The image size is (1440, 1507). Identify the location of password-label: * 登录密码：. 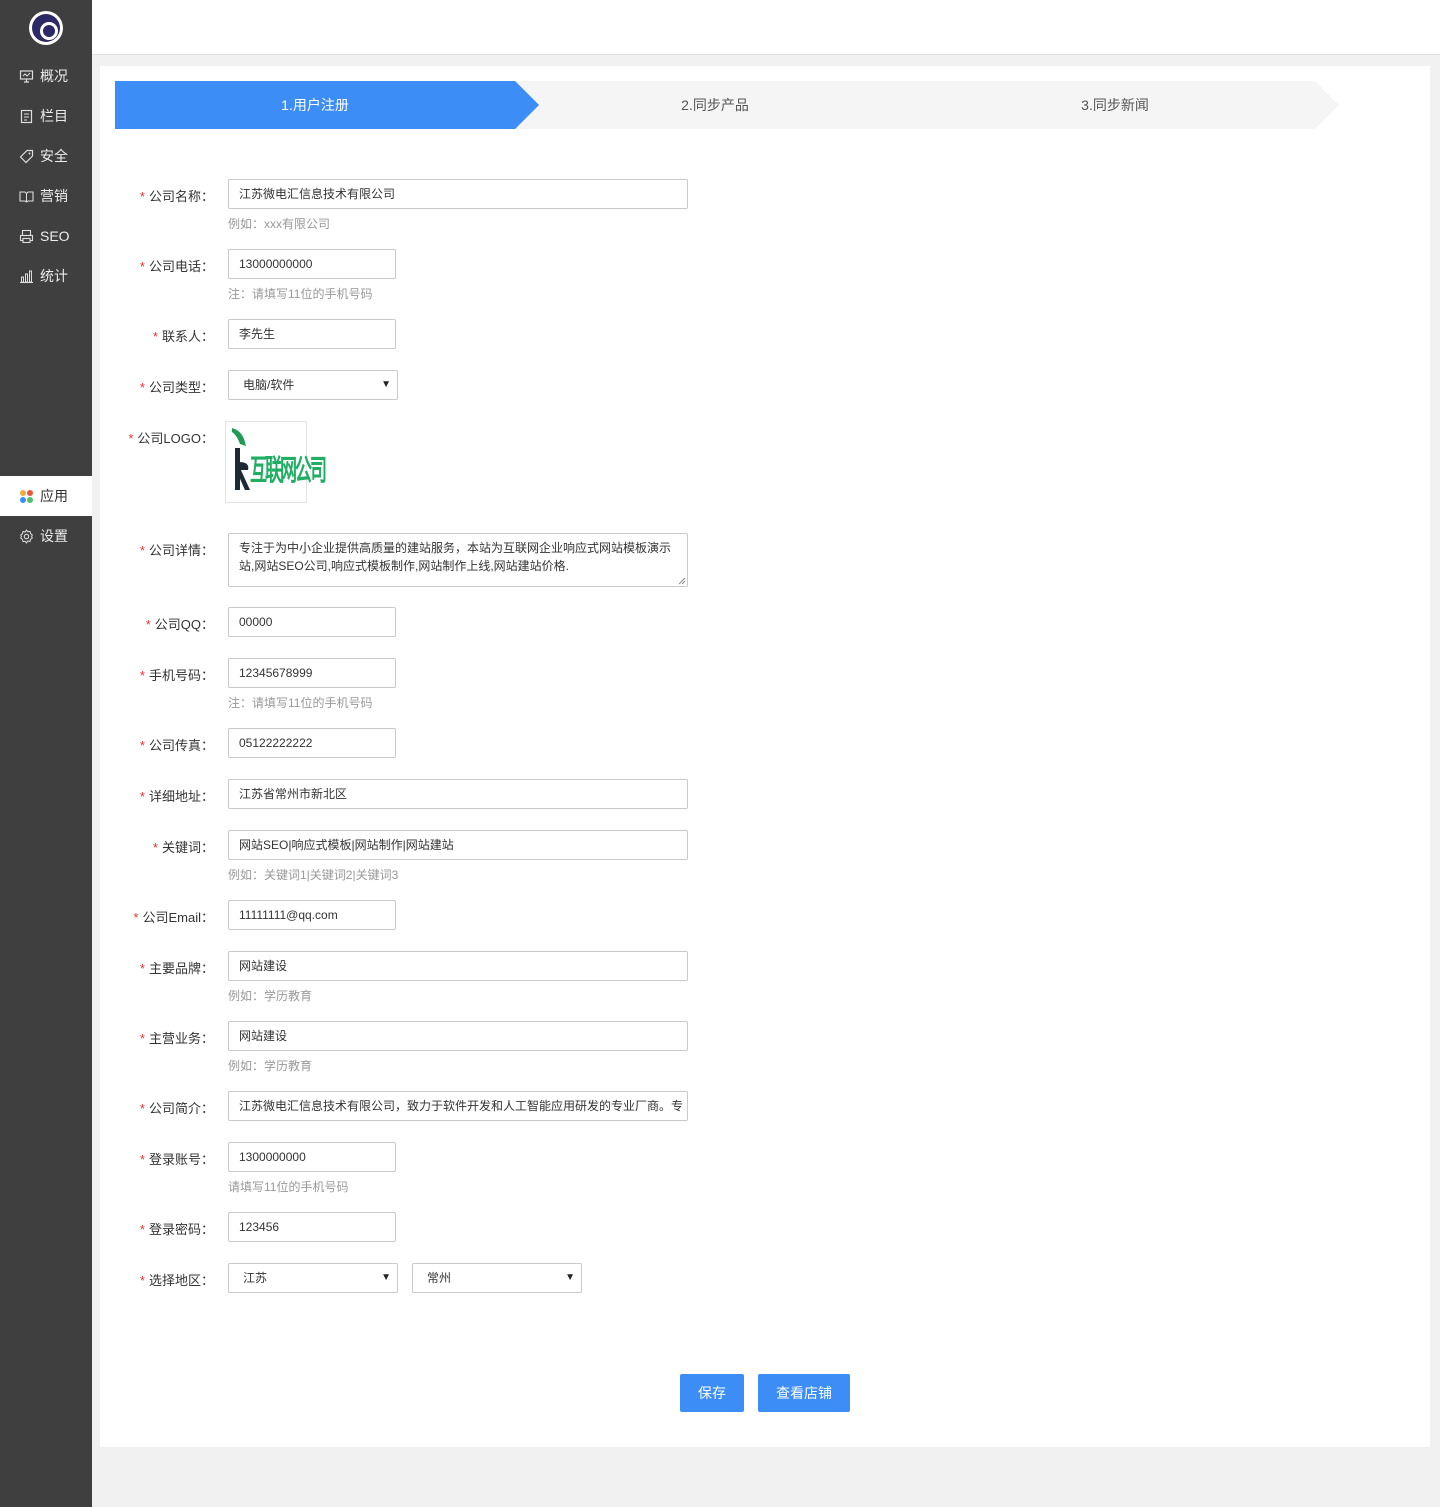
(176, 1229).